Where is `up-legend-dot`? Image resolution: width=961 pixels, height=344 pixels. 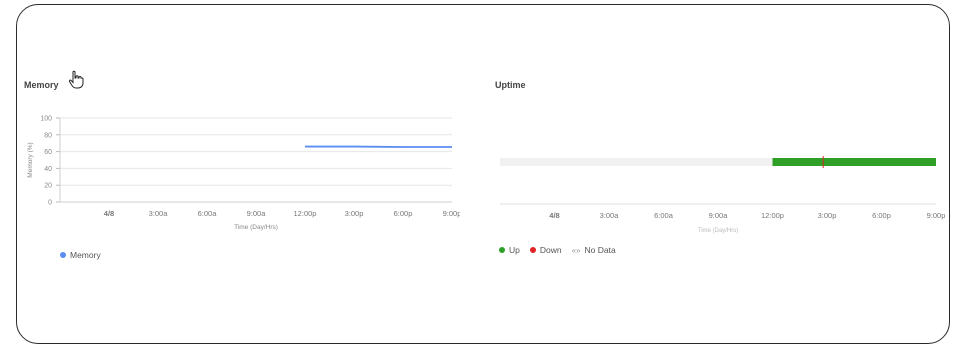
up-legend-dot is located at coordinates (502, 250).